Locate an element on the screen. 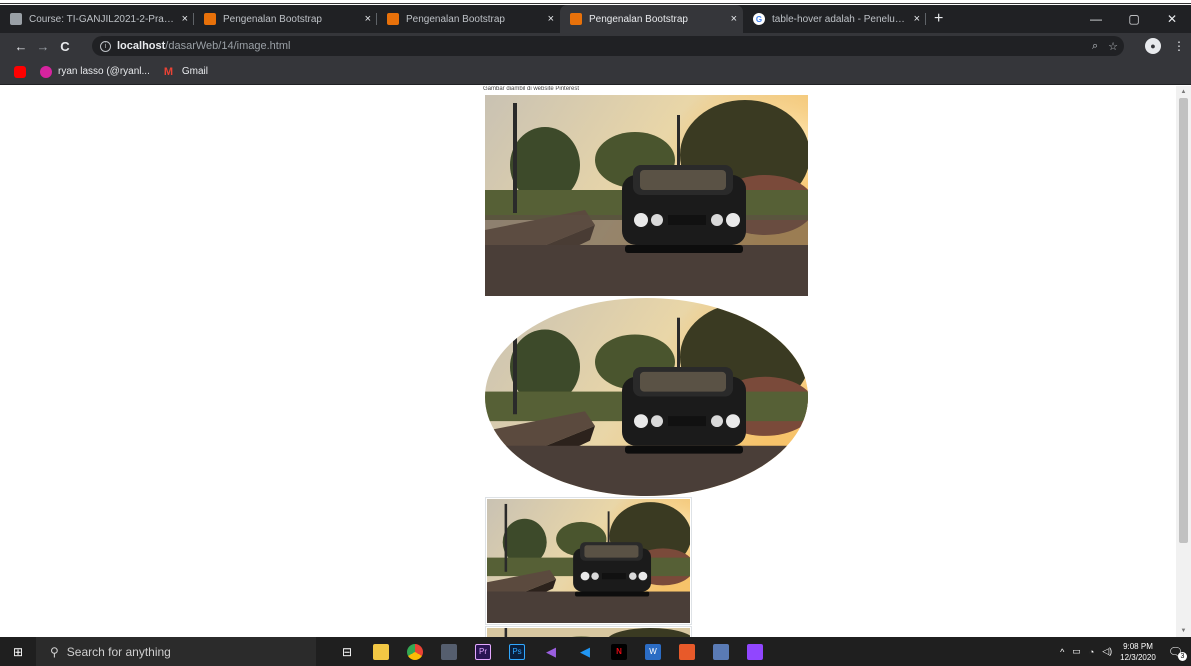  tab-pengenalan-1: Pengenalan Bootstrap × is located at coordinates (285, 19).